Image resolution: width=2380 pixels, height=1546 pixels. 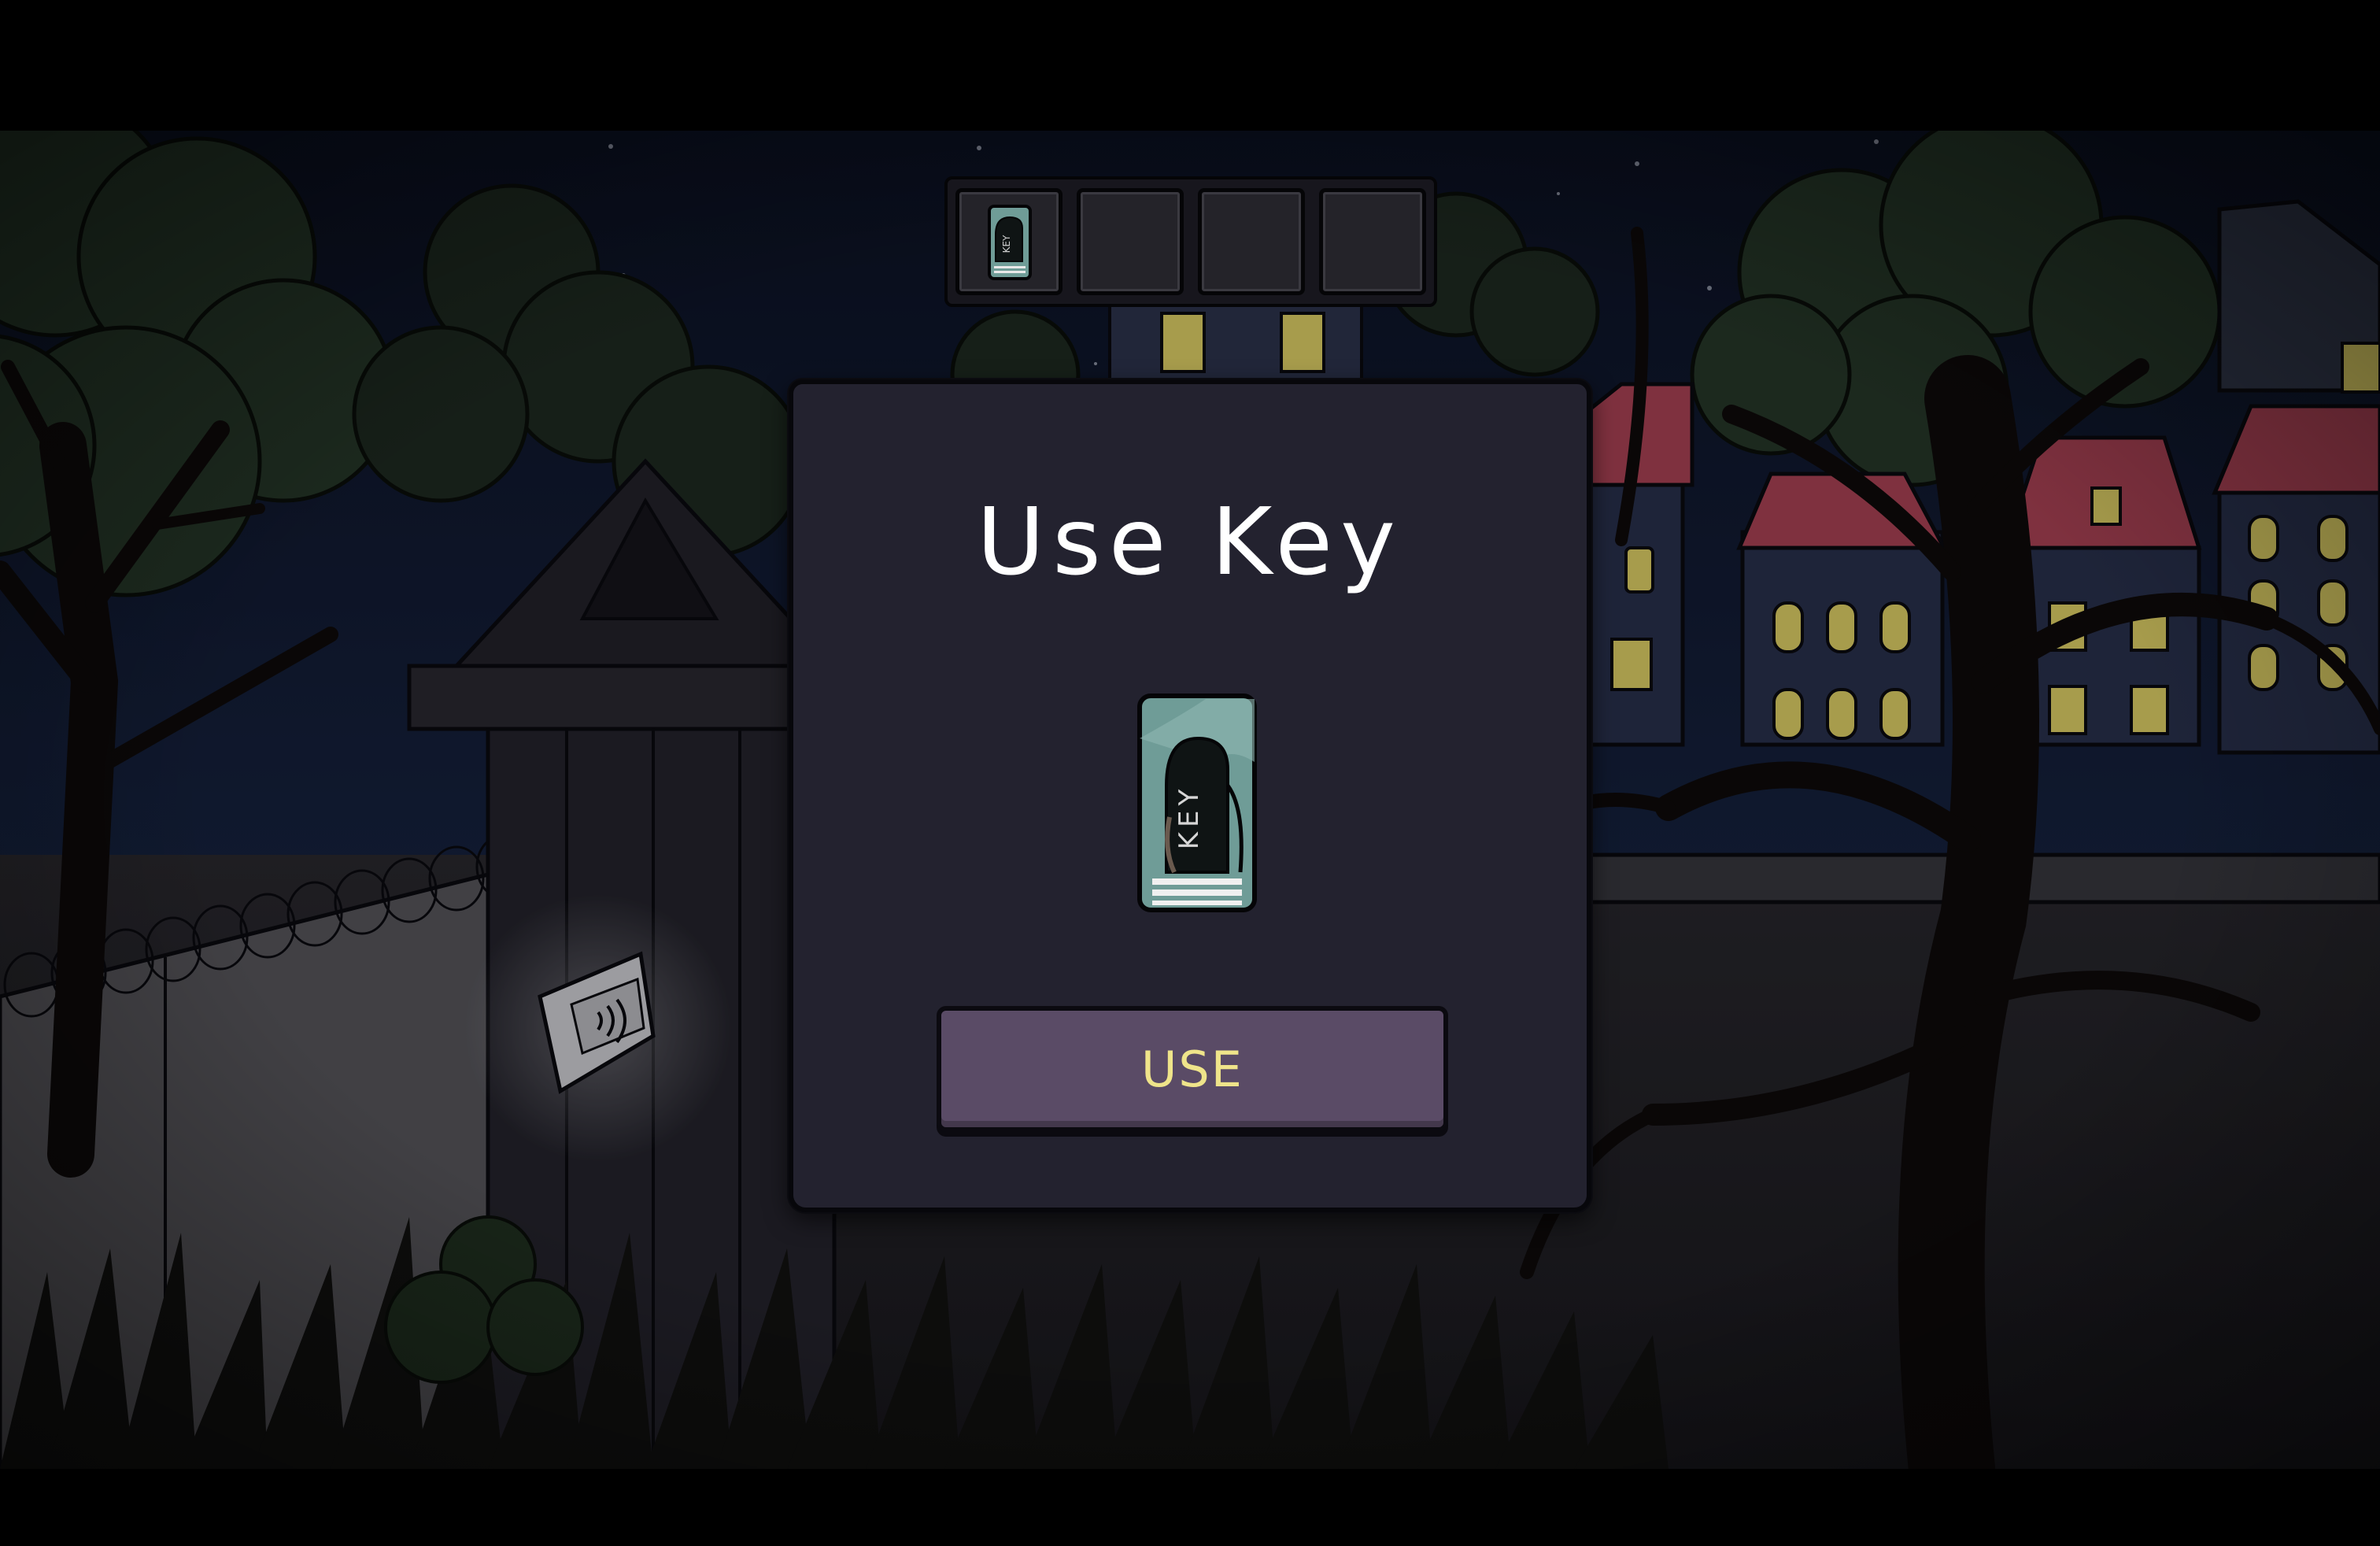 What do you see at coordinates (1190, 542) in the screenshot?
I see `dialog-title: Use Key` at bounding box center [1190, 542].